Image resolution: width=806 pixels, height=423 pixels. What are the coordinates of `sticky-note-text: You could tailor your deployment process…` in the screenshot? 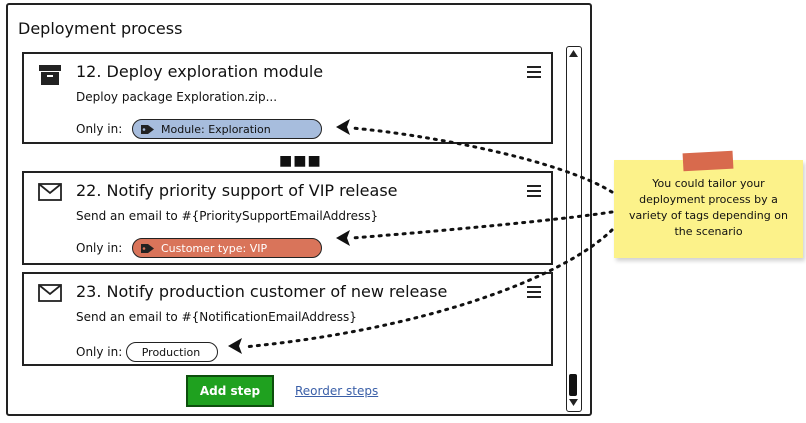 It's located at (708, 207).